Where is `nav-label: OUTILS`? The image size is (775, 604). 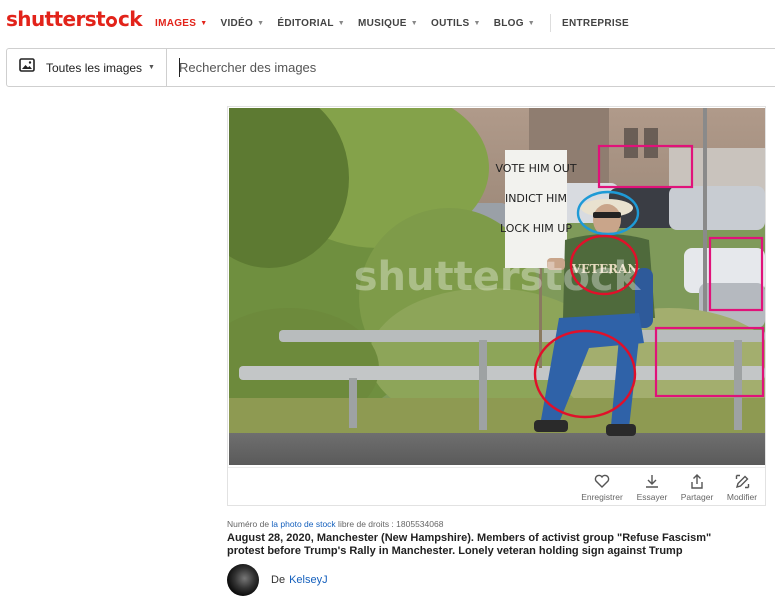
nav-label: OUTILS is located at coordinates (450, 23).